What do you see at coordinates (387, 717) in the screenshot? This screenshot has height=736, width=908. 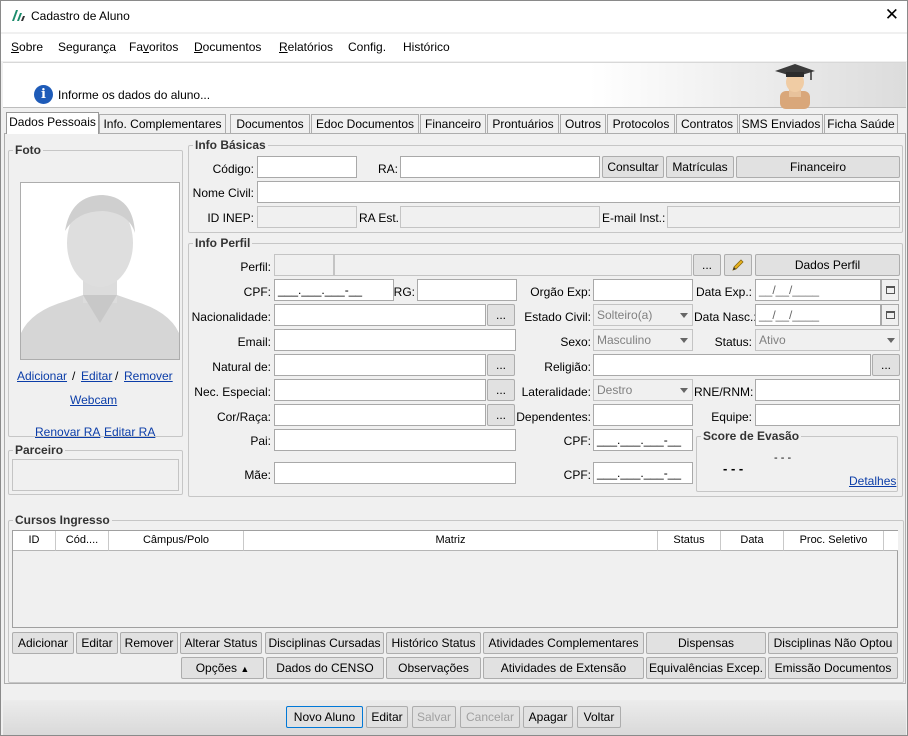 I see `editar-aluno-button: Editar` at bounding box center [387, 717].